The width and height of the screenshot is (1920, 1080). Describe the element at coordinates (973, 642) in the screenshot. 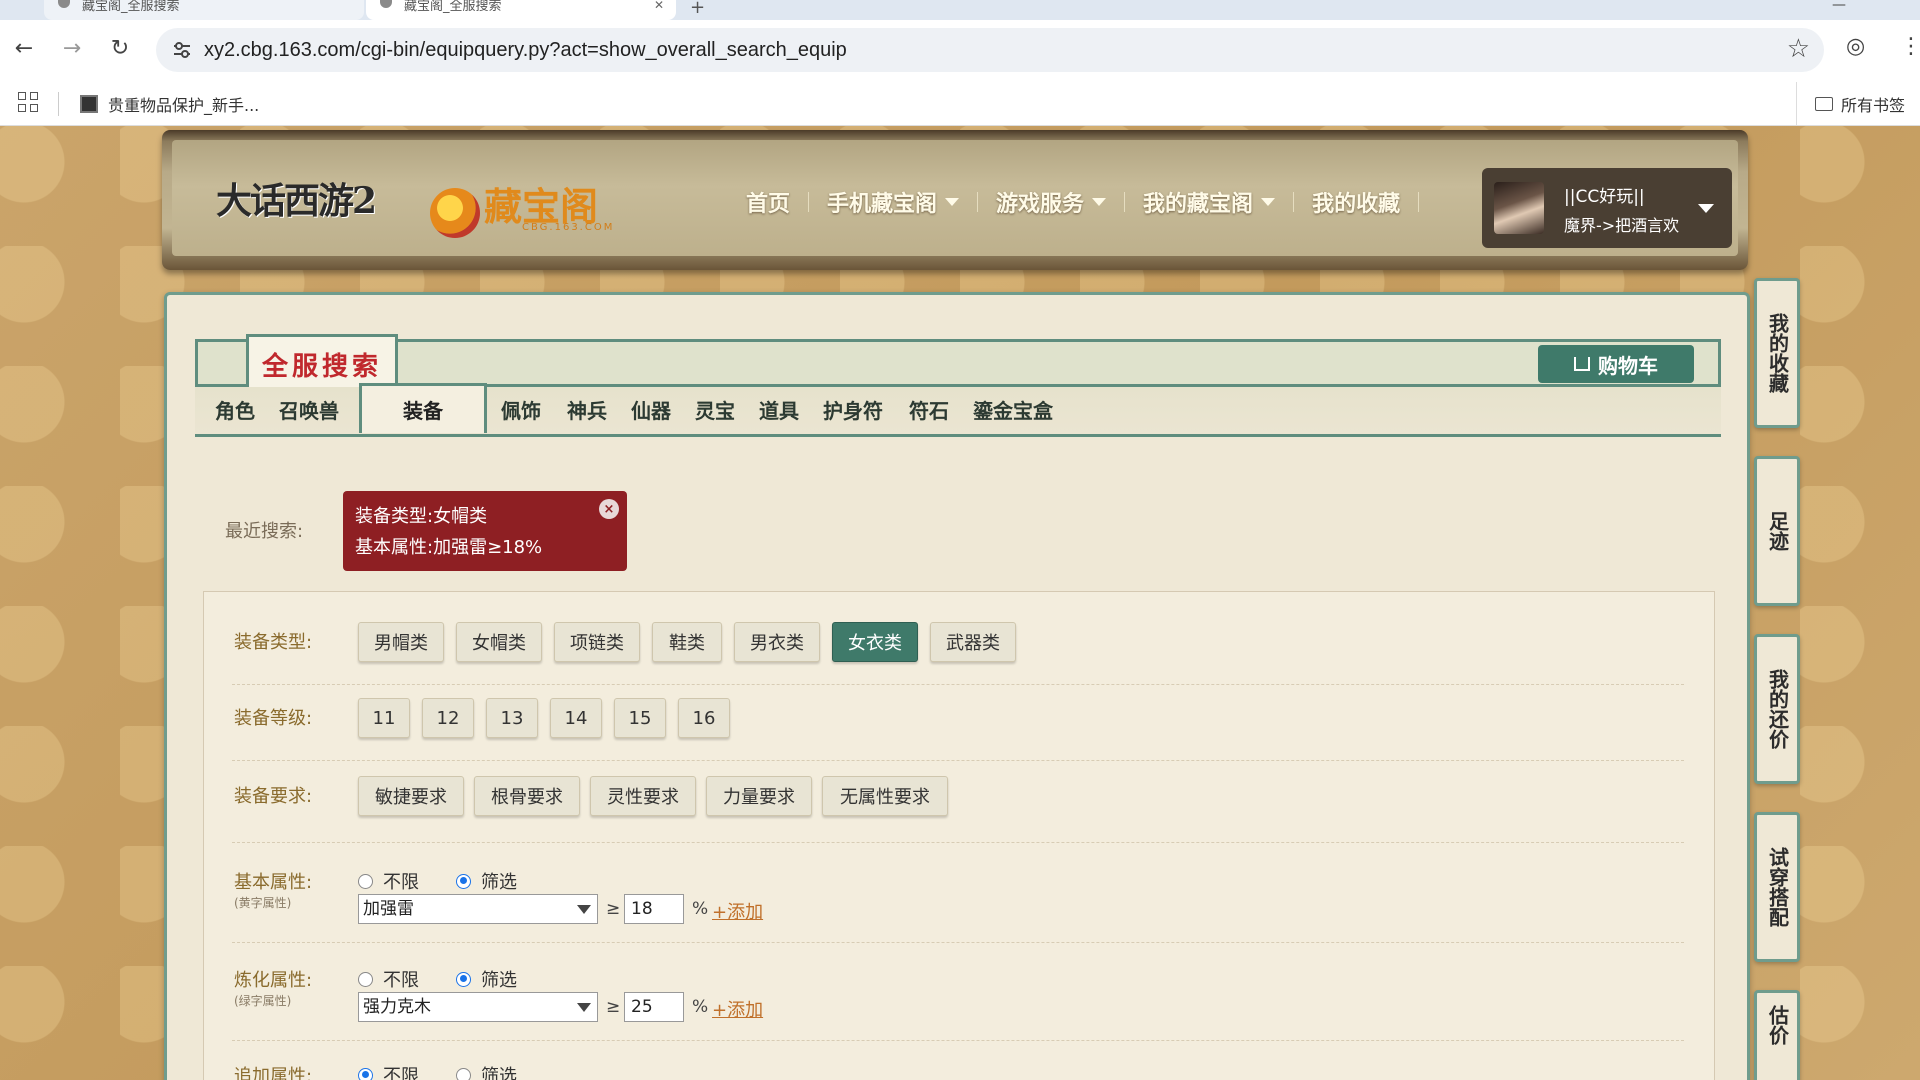

I see `option-weapon: 武器类` at that location.